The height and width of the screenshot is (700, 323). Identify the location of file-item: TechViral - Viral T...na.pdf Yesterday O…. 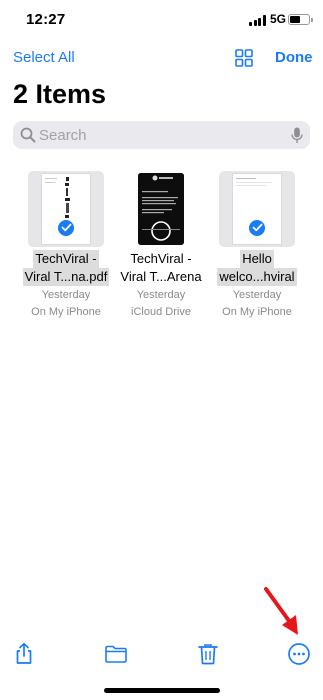
(66, 246).